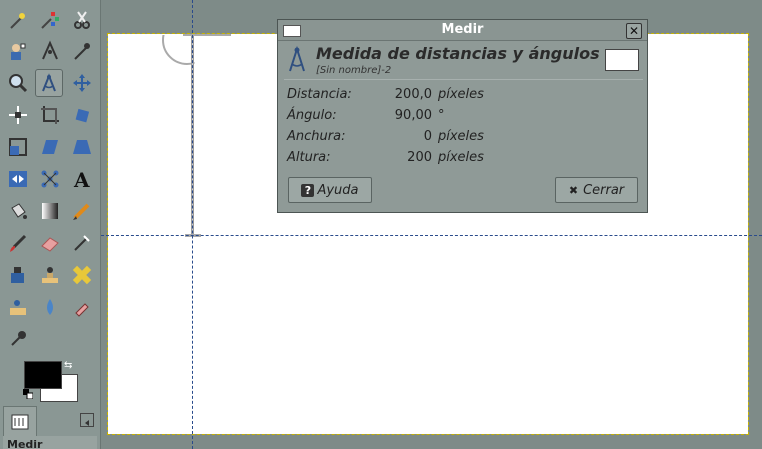  What do you see at coordinates (50, 20) in the screenshot?
I see `select-by-color-icon` at bounding box center [50, 20].